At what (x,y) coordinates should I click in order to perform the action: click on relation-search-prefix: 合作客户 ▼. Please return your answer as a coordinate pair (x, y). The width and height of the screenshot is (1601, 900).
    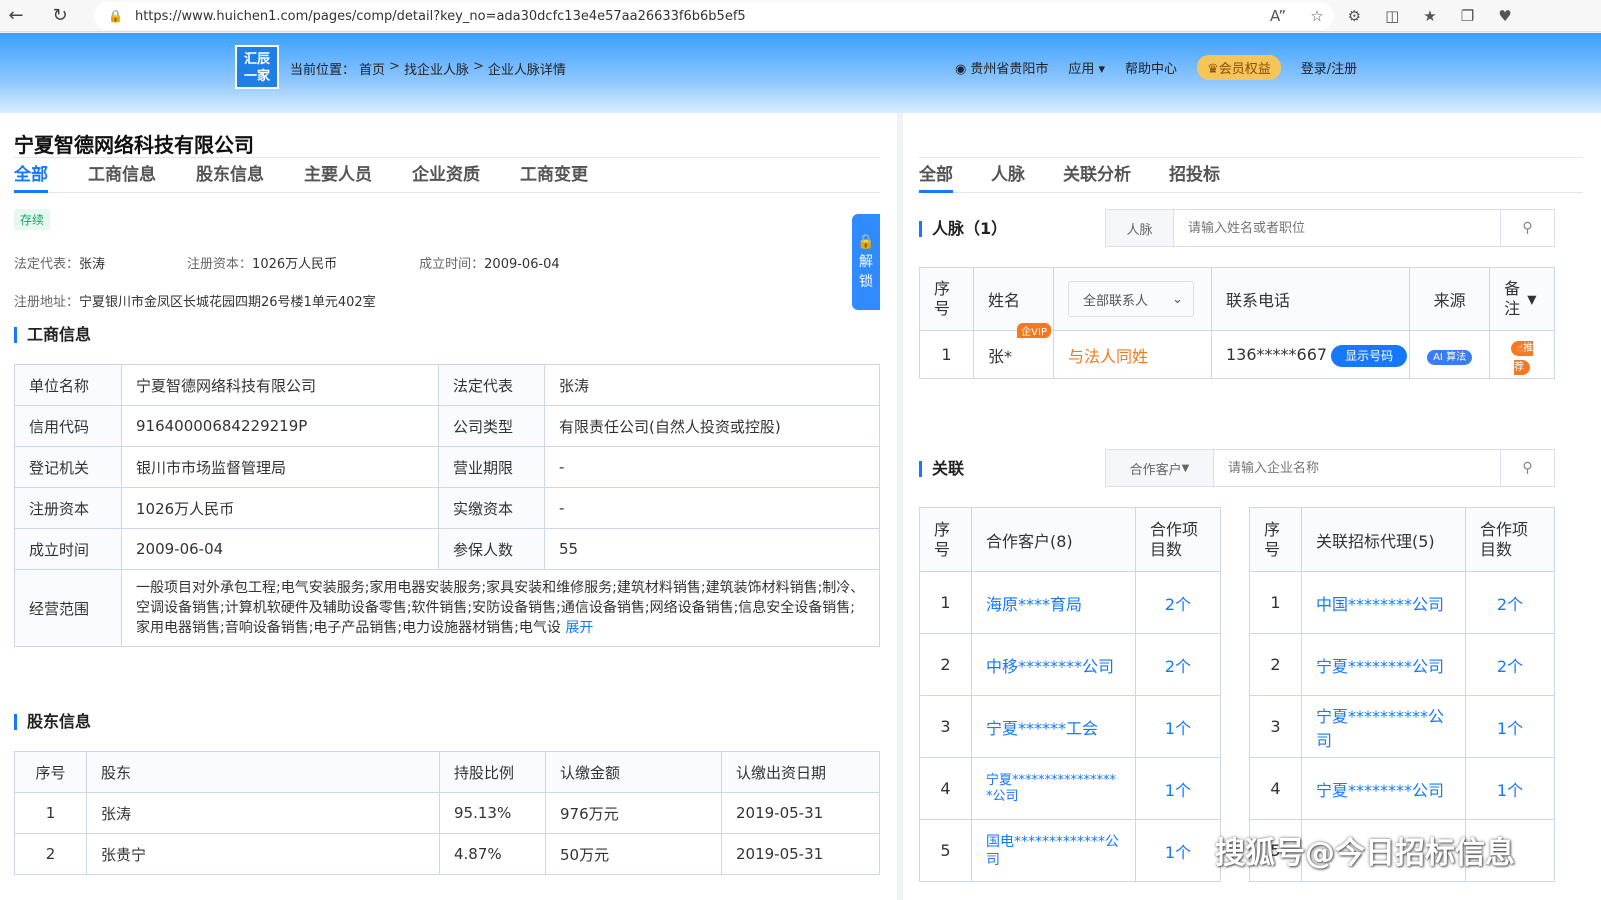
    Looking at the image, I should click on (1160, 468).